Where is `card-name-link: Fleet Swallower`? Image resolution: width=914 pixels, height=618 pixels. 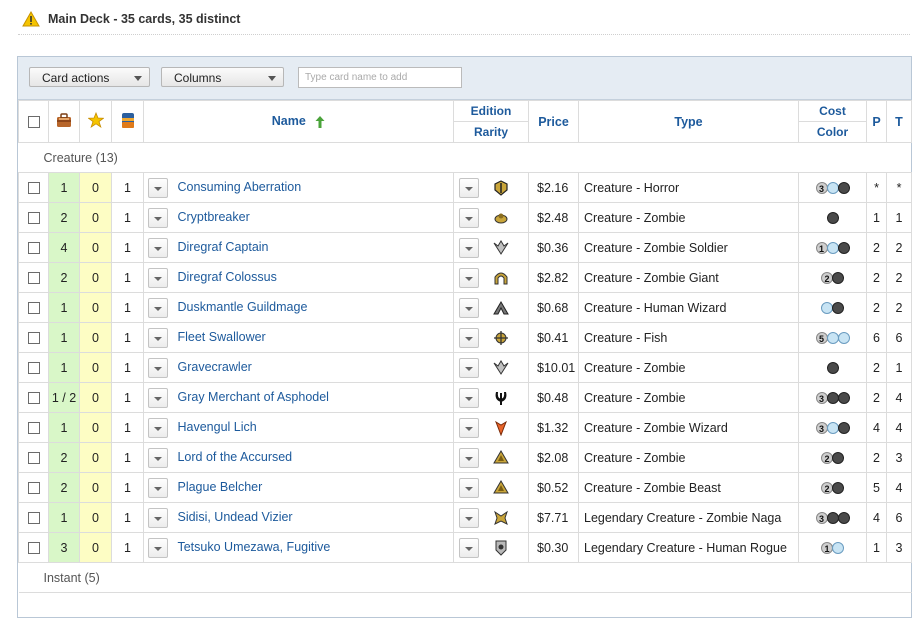 card-name-link: Fleet Swallower is located at coordinates (221, 337).